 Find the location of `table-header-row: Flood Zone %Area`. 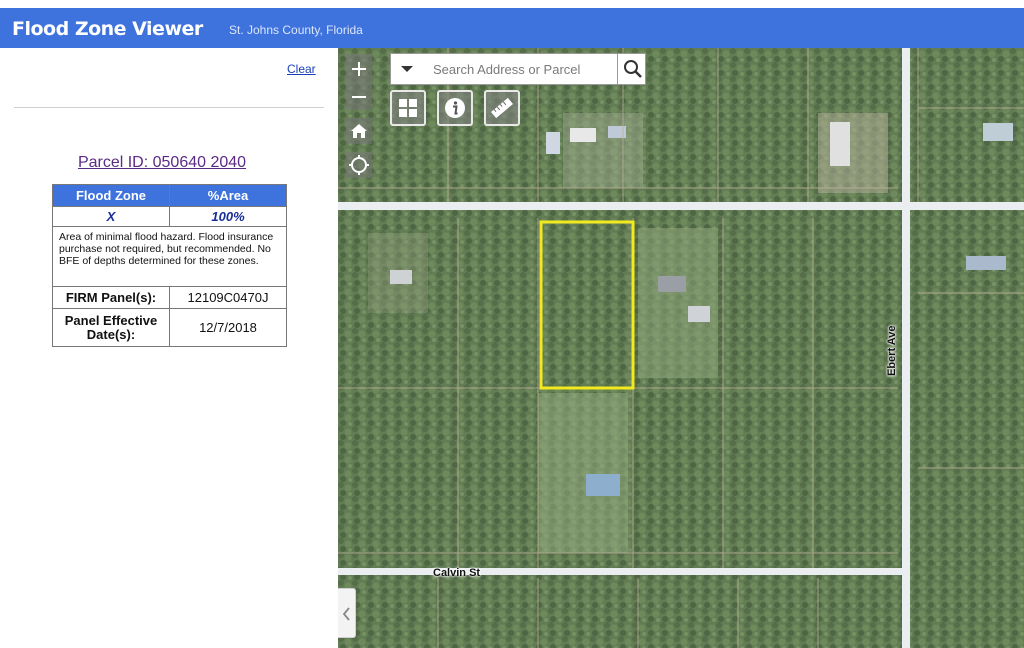

table-header-row: Flood Zone %Area is located at coordinates (169, 195).